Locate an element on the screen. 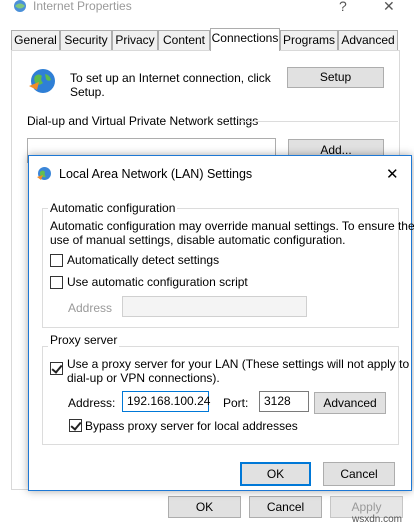 The image size is (414, 530). dialog-title: Local Area Network (LAN) Settings is located at coordinates (156, 174).